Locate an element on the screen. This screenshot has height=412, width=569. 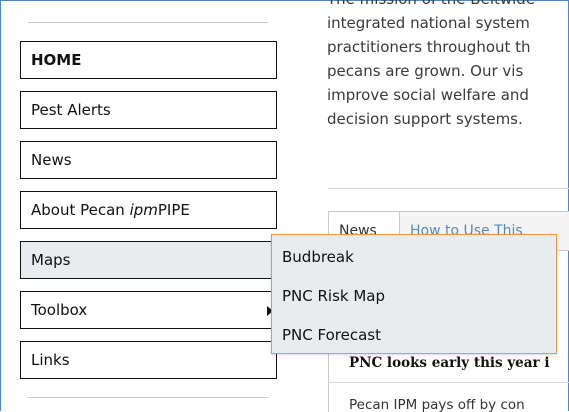
nav-item-label: Toolbox is located at coordinates (59, 310).